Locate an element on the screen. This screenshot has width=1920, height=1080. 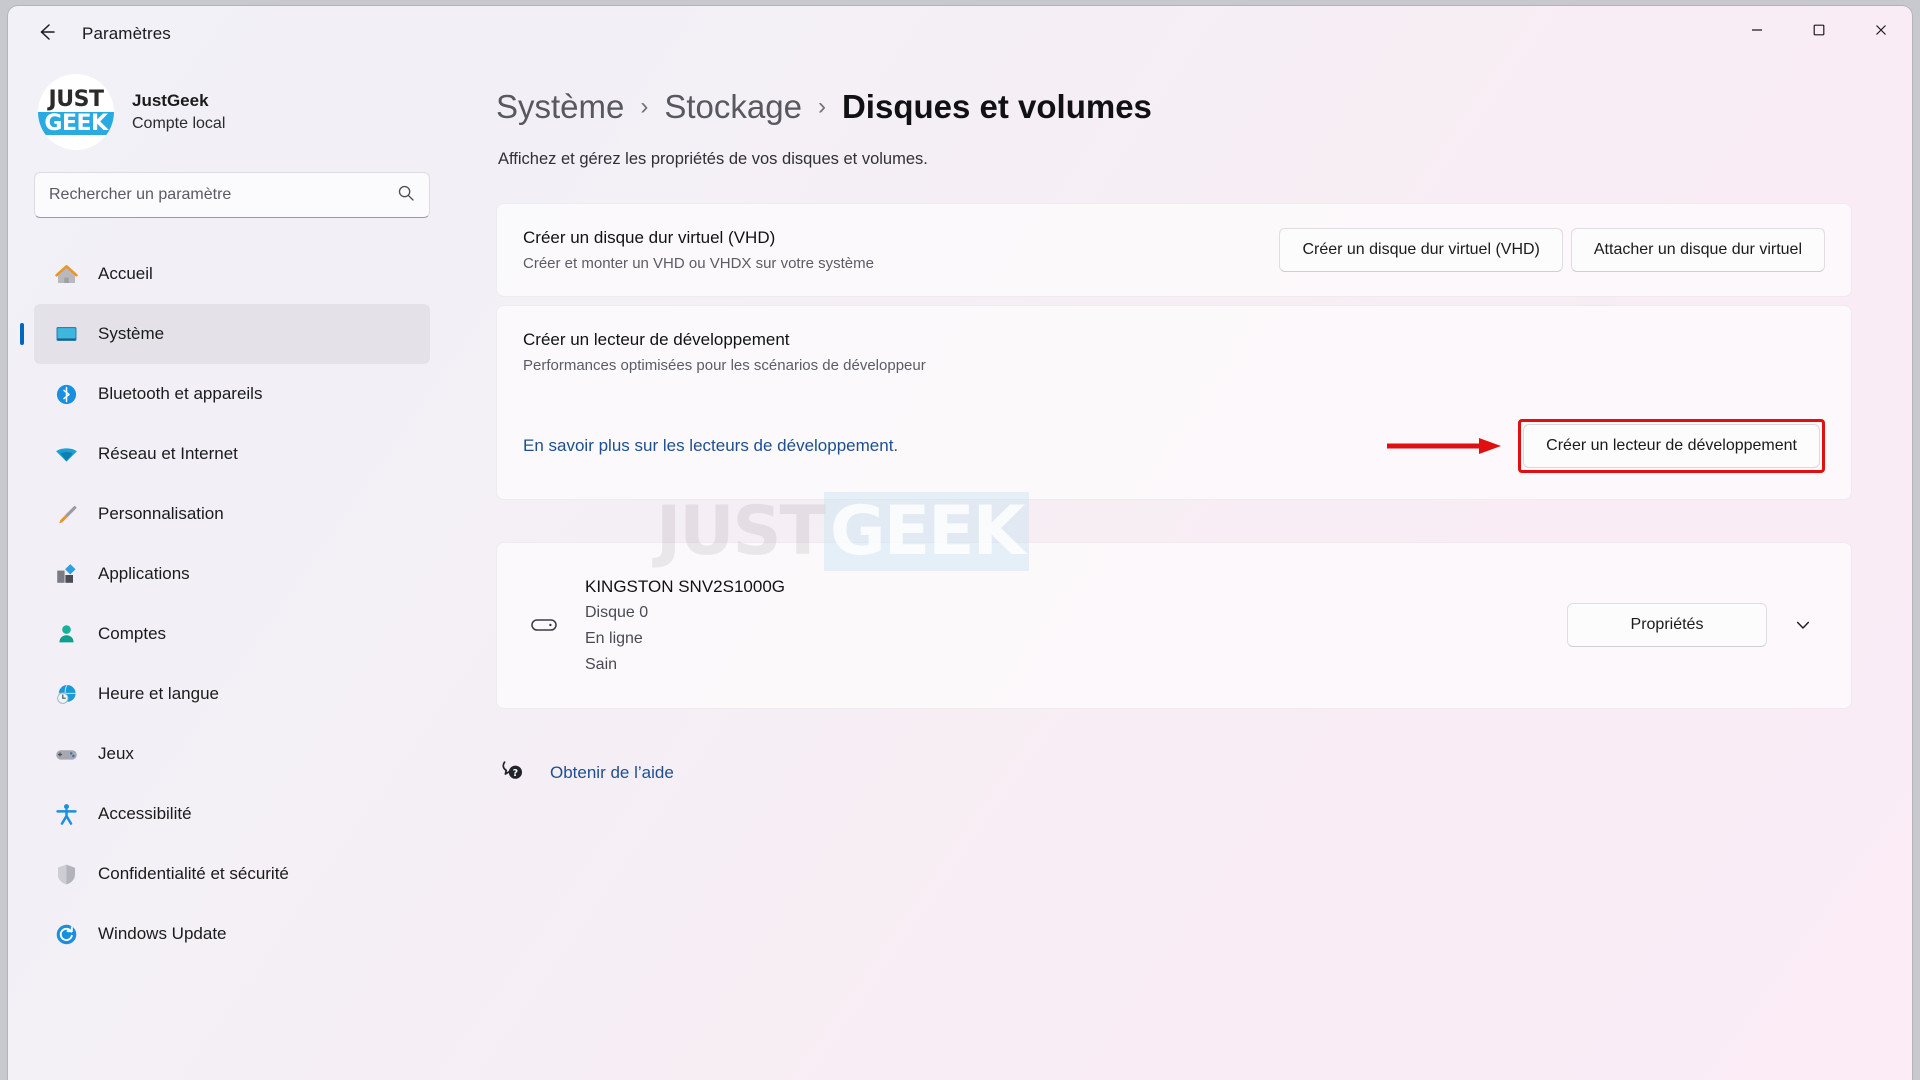
sidebar-item-label: Accessibilité is located at coordinates (145, 813).